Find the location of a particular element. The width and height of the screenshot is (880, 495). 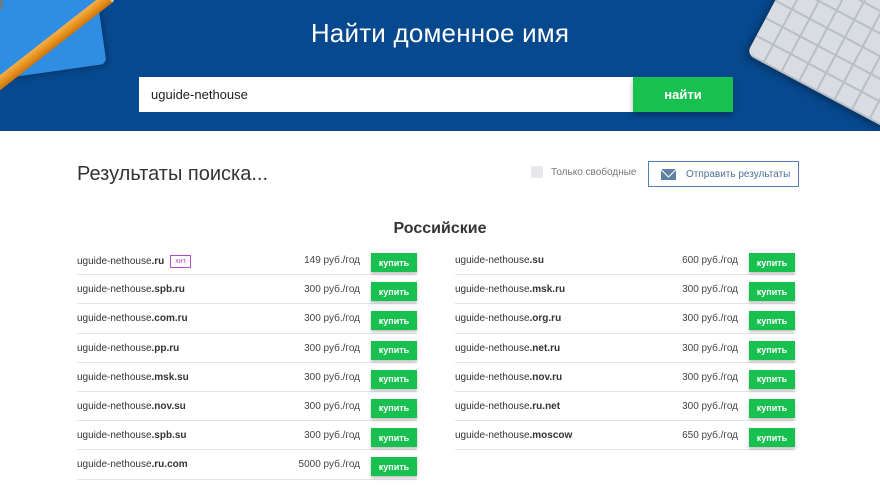

domain-name: uguide-nethouse.net.ru is located at coordinates (507, 348).